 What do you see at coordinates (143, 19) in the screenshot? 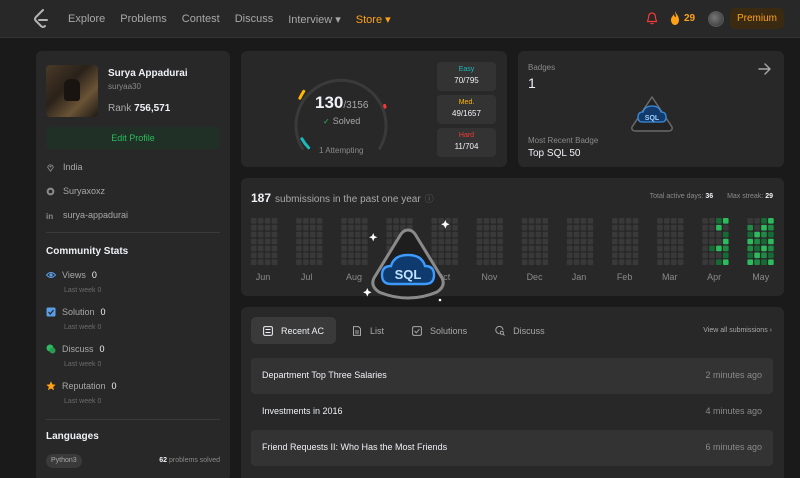
I see `nav-problems: Problems` at bounding box center [143, 19].